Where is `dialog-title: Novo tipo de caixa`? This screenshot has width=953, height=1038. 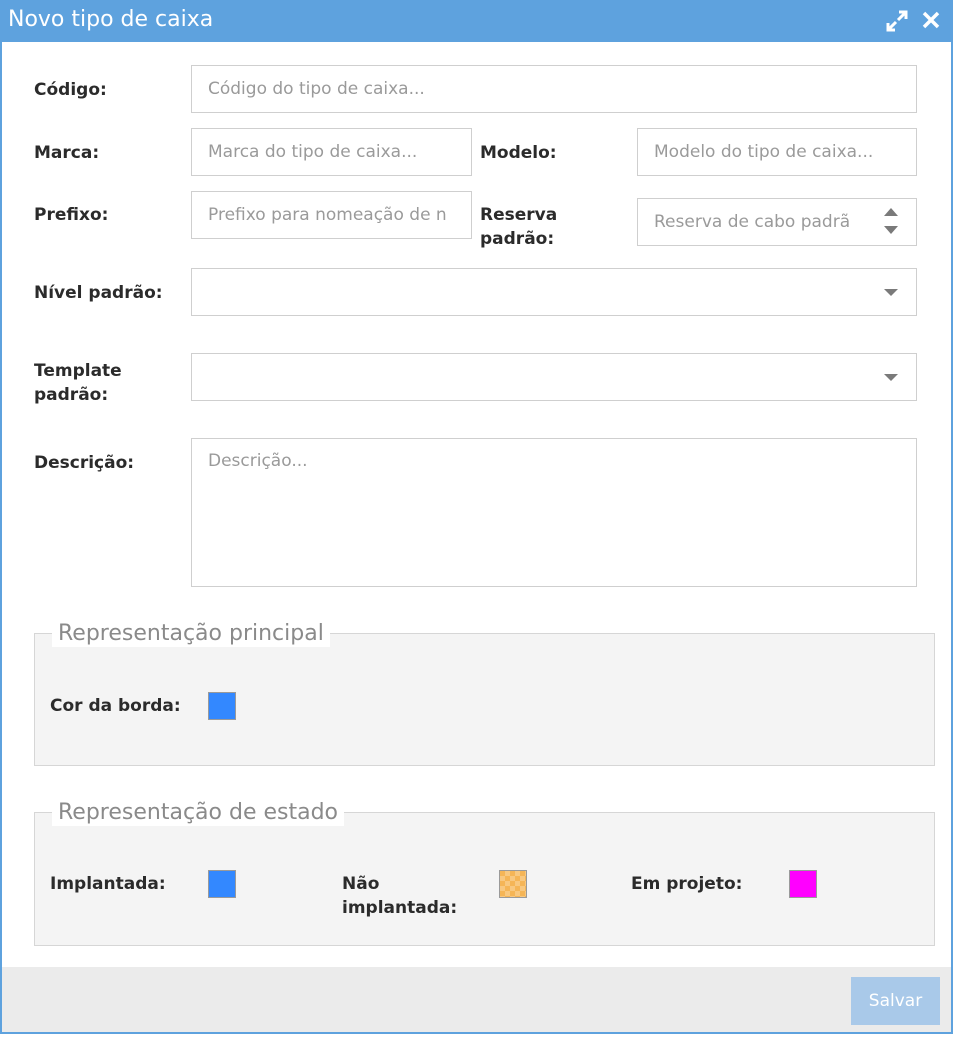 dialog-title: Novo tipo de caixa is located at coordinates (111, 19).